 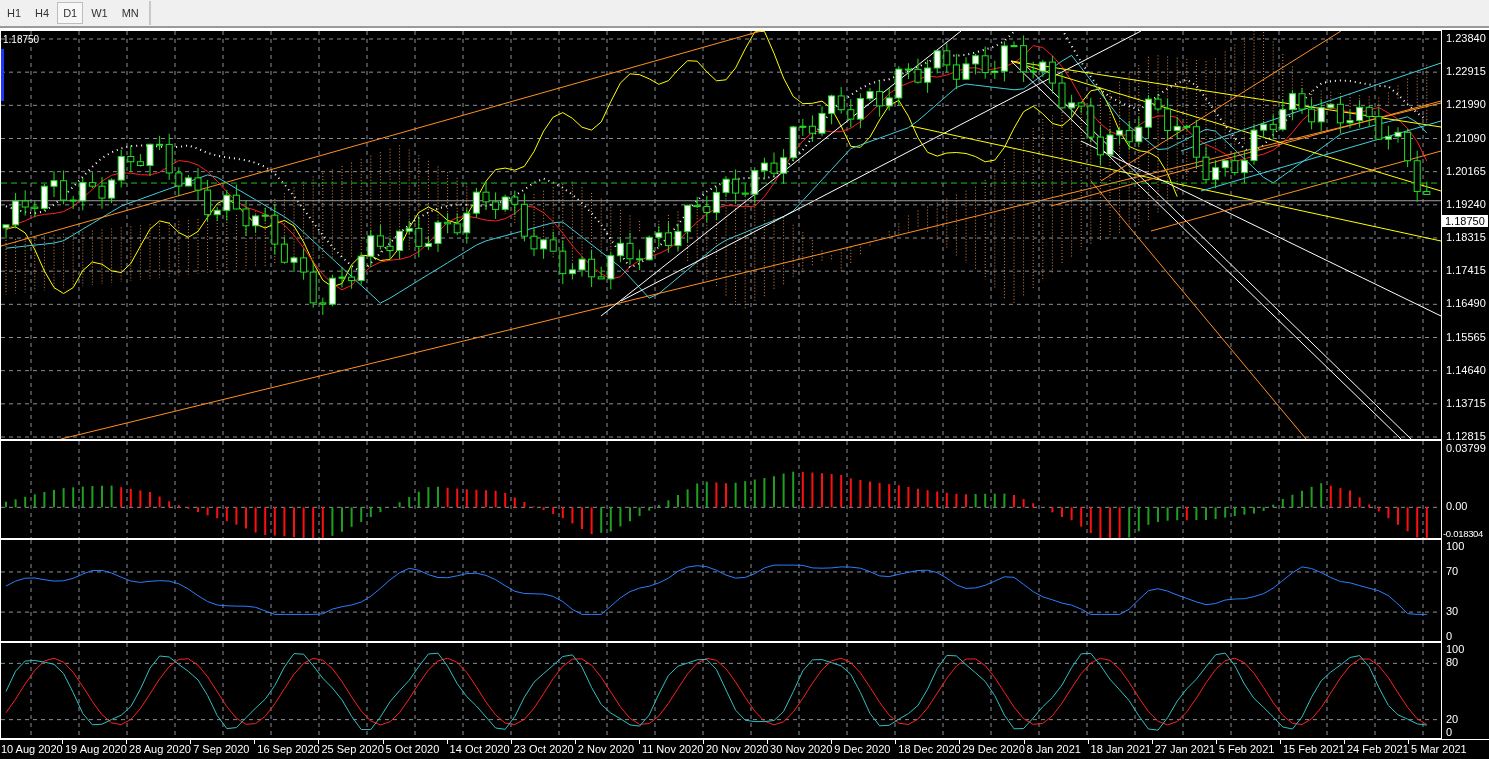 I want to click on date-label: 5 Oct 2020, so click(x=412, y=749).